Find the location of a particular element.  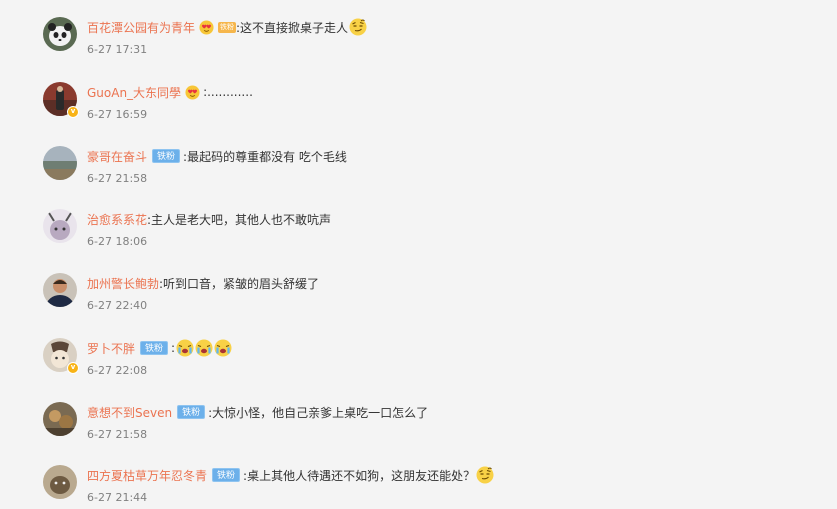

comment-item: 豪哥在奋斗 铁粉 :最起码的尊重都没有 吃个毛线 6-27 21:58 is located at coordinates (418, 178).